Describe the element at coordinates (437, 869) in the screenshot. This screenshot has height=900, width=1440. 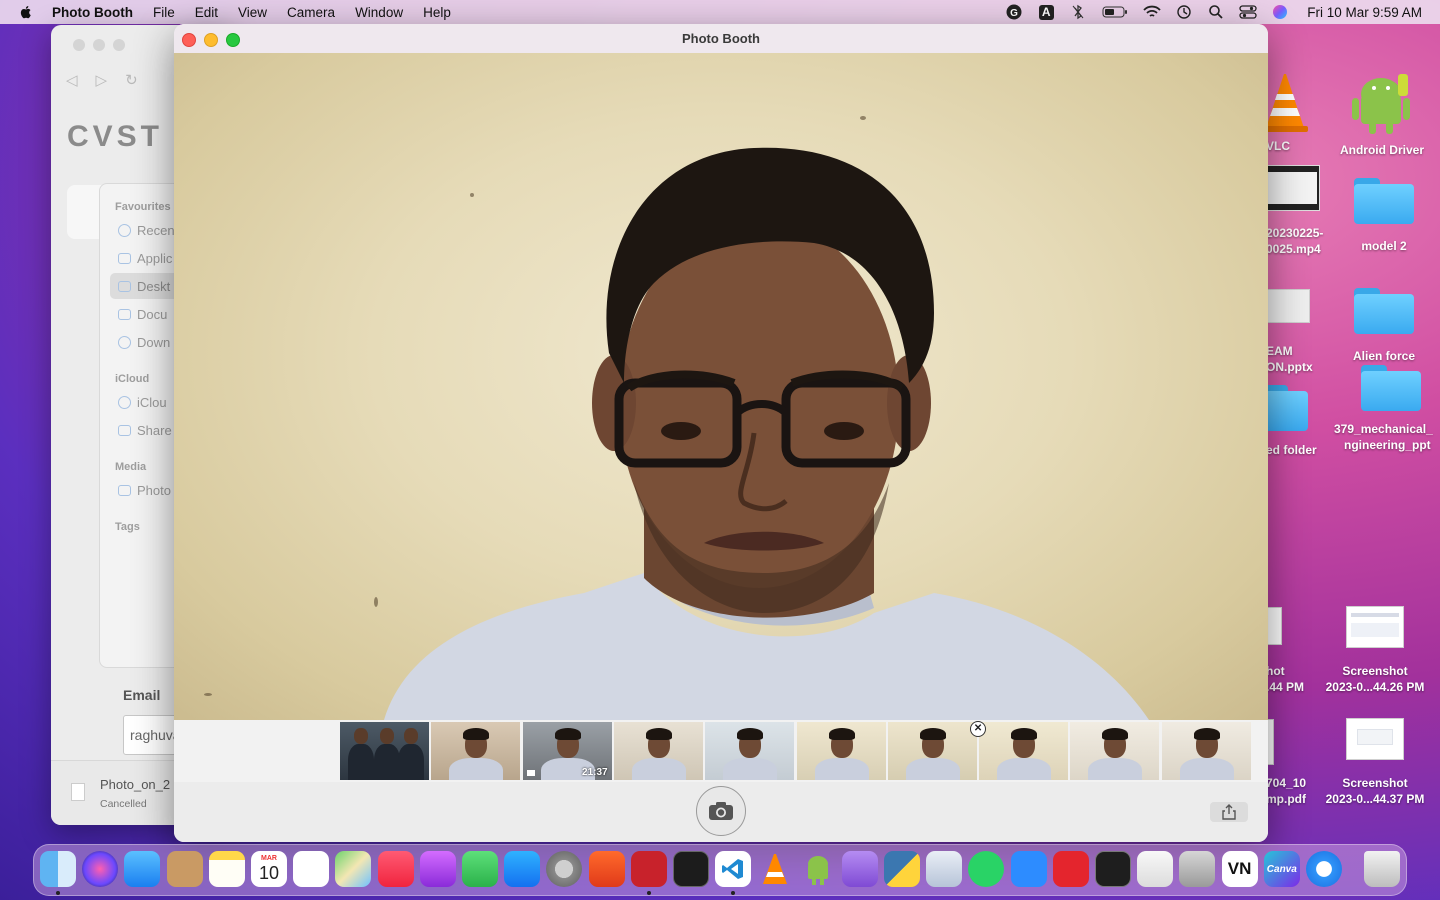
I see `podcasts-icon` at that location.